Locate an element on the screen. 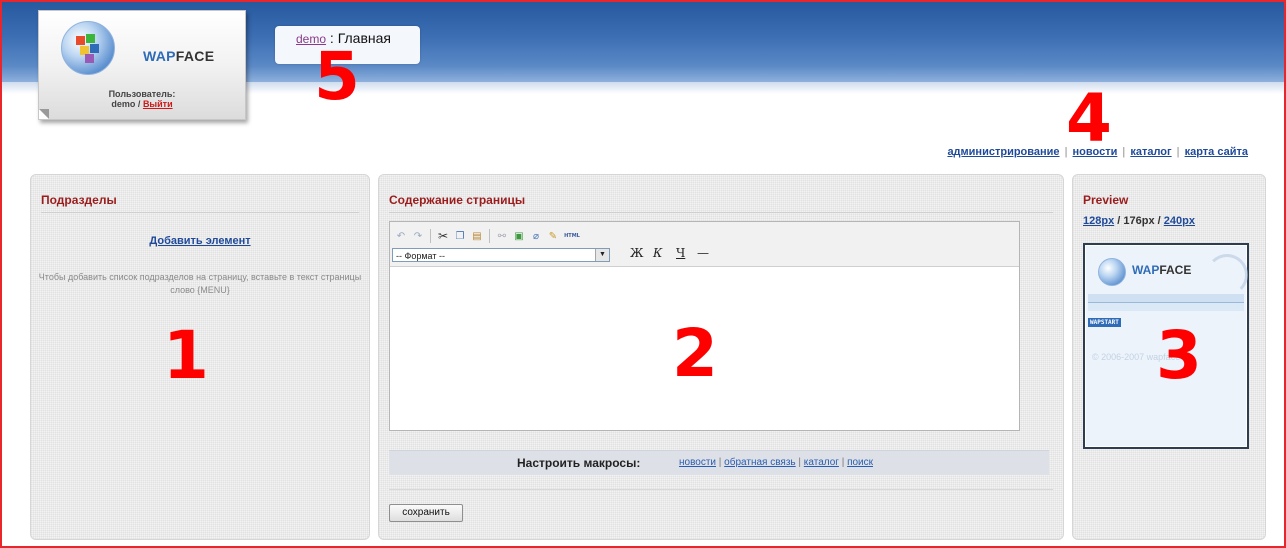  mini-wap-text: WAP is located at coordinates (1146, 270).